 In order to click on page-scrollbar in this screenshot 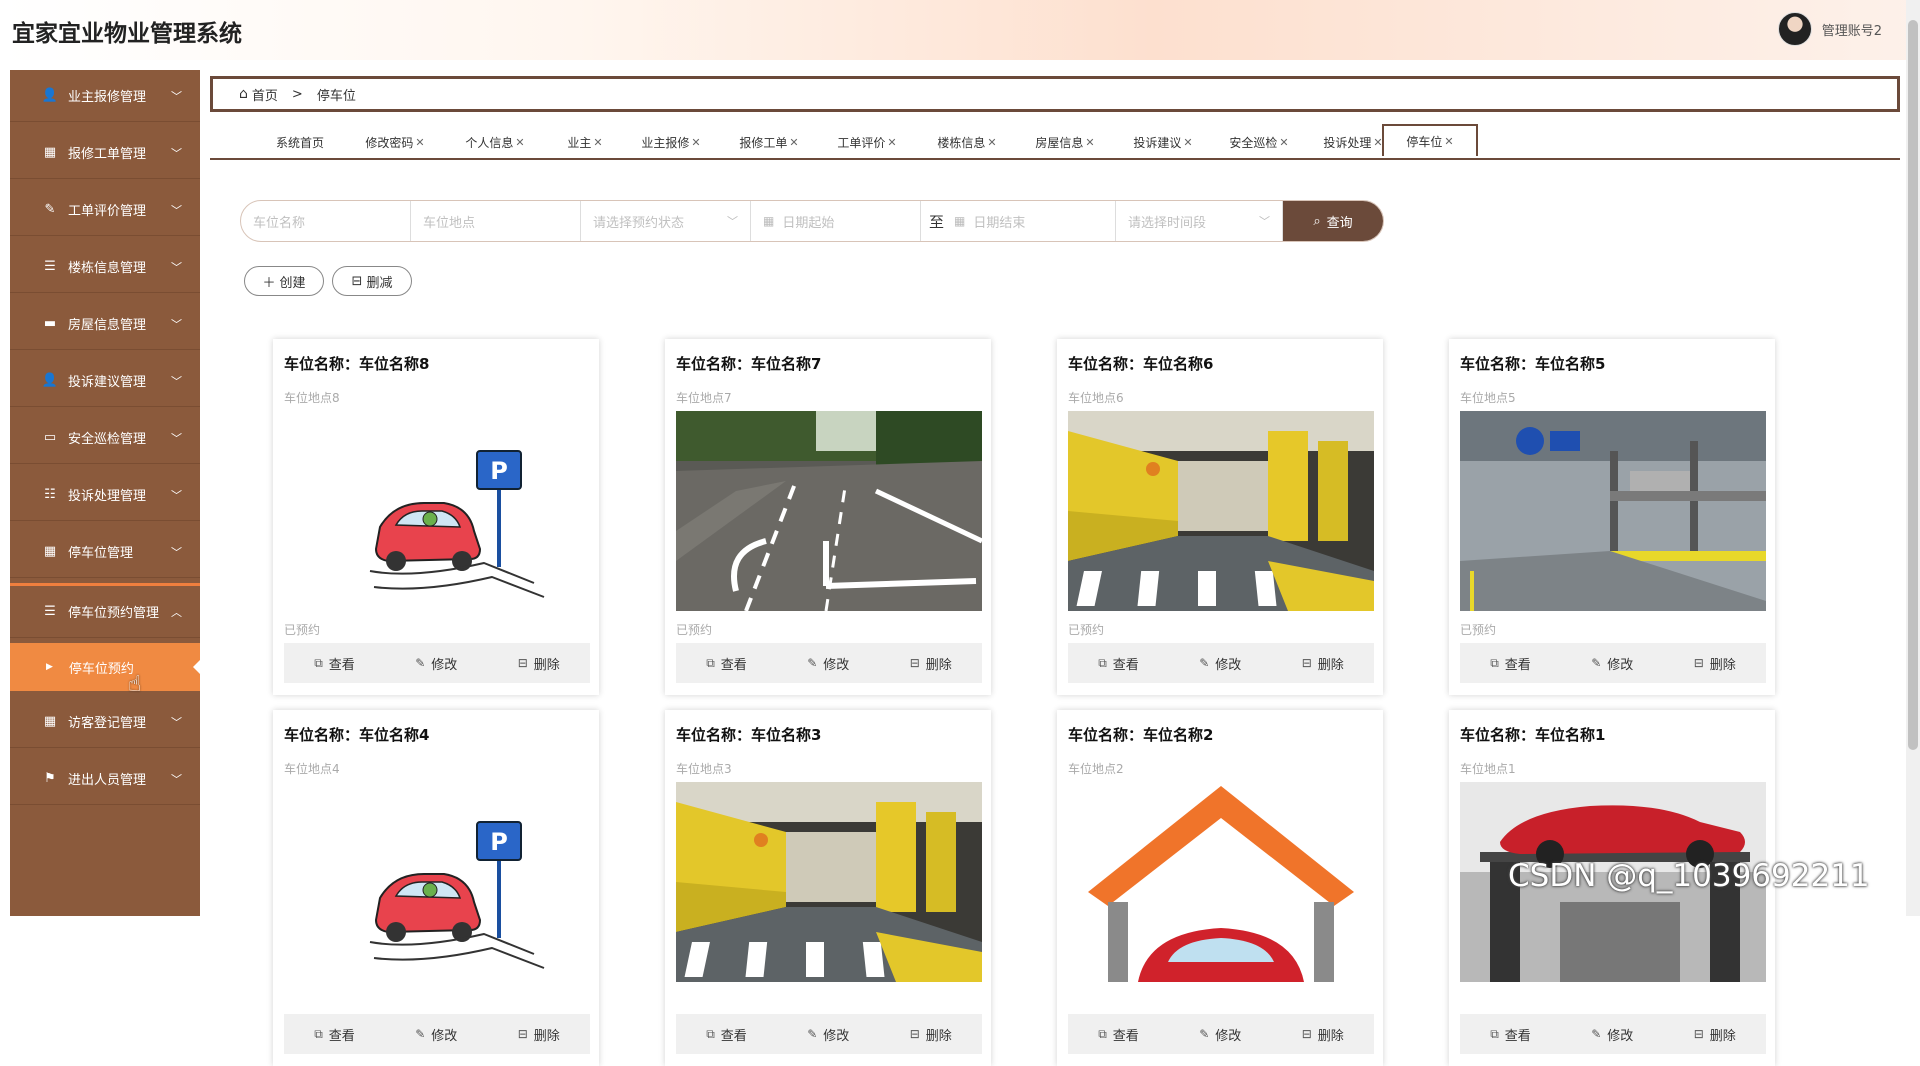, I will do `click(1913, 458)`.